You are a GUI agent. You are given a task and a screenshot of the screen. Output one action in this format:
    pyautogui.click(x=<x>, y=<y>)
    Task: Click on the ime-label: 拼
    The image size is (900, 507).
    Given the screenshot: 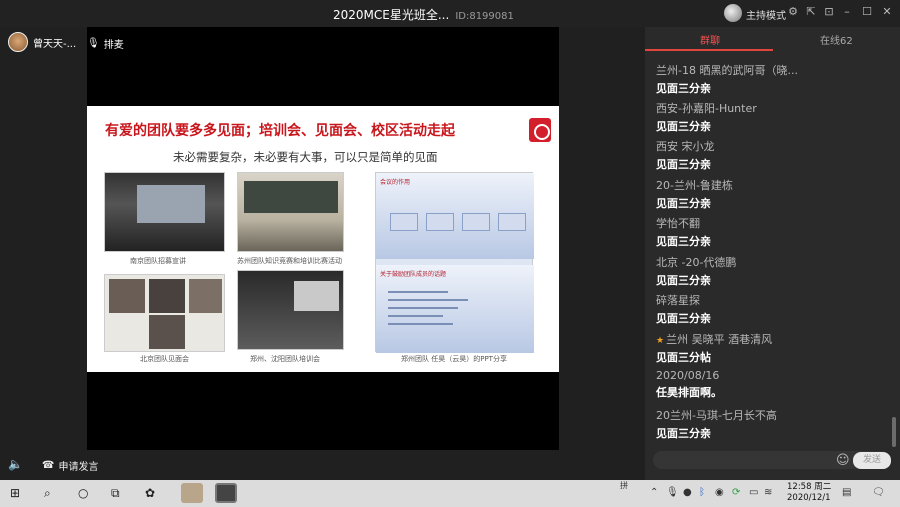 What is the action you would take?
    pyautogui.click(x=624, y=485)
    